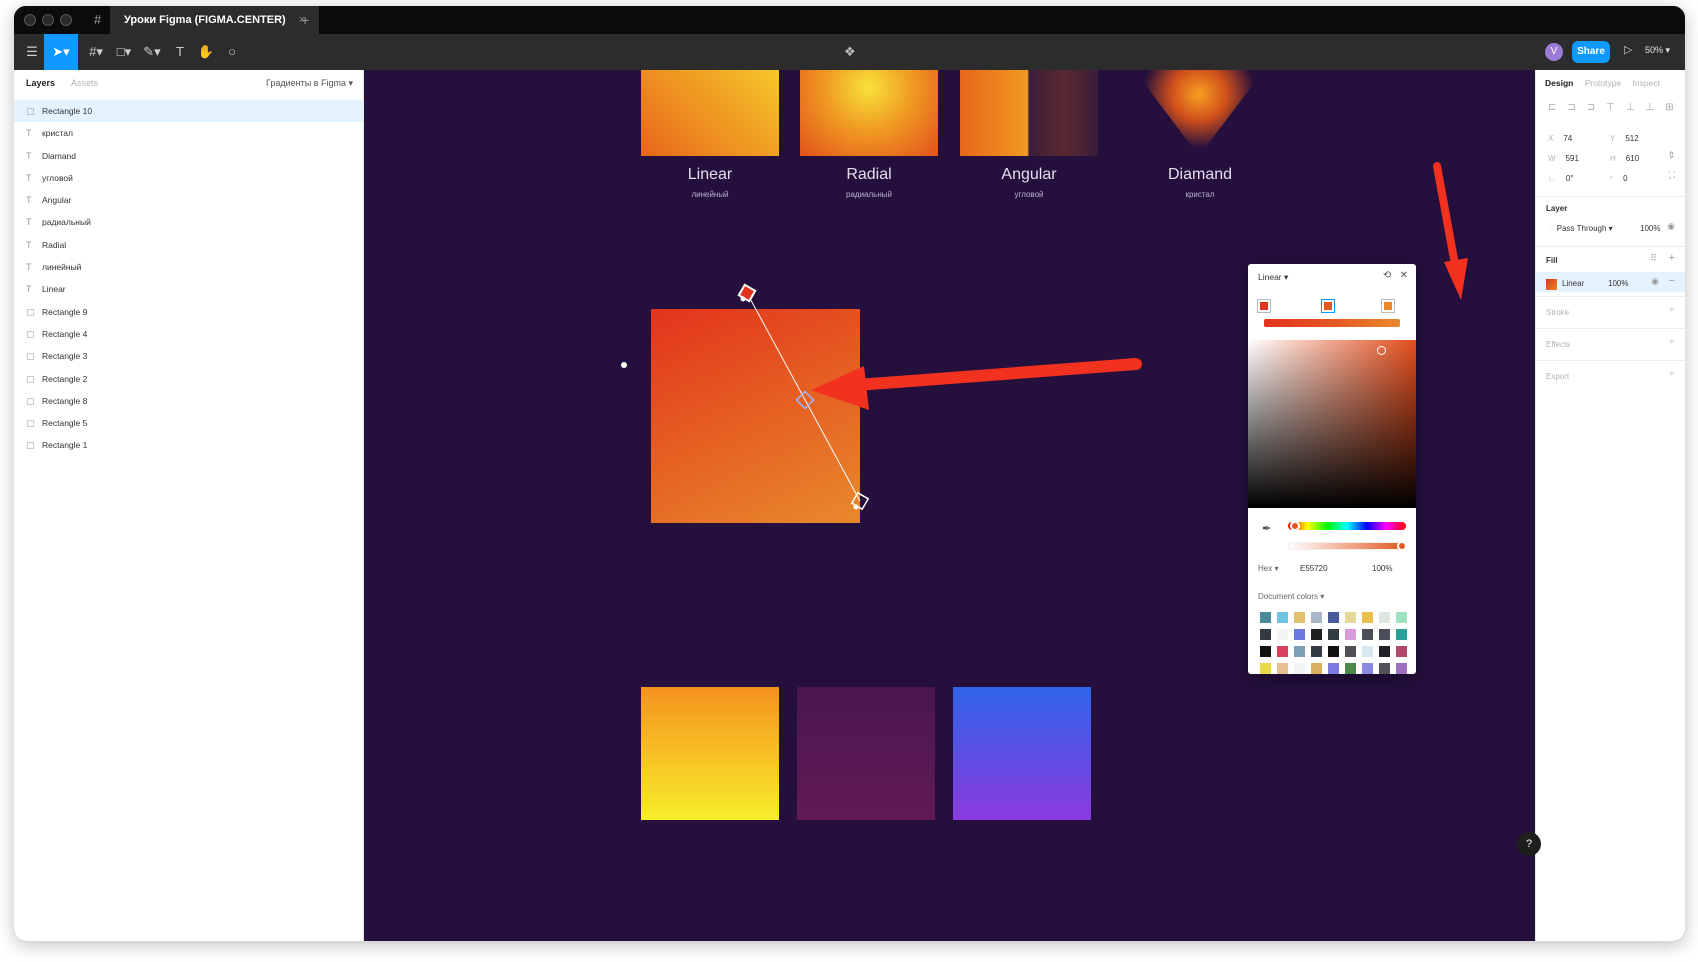 The image size is (1698, 962). What do you see at coordinates (1559, 83) in the screenshot?
I see `tab-design: Design` at bounding box center [1559, 83].